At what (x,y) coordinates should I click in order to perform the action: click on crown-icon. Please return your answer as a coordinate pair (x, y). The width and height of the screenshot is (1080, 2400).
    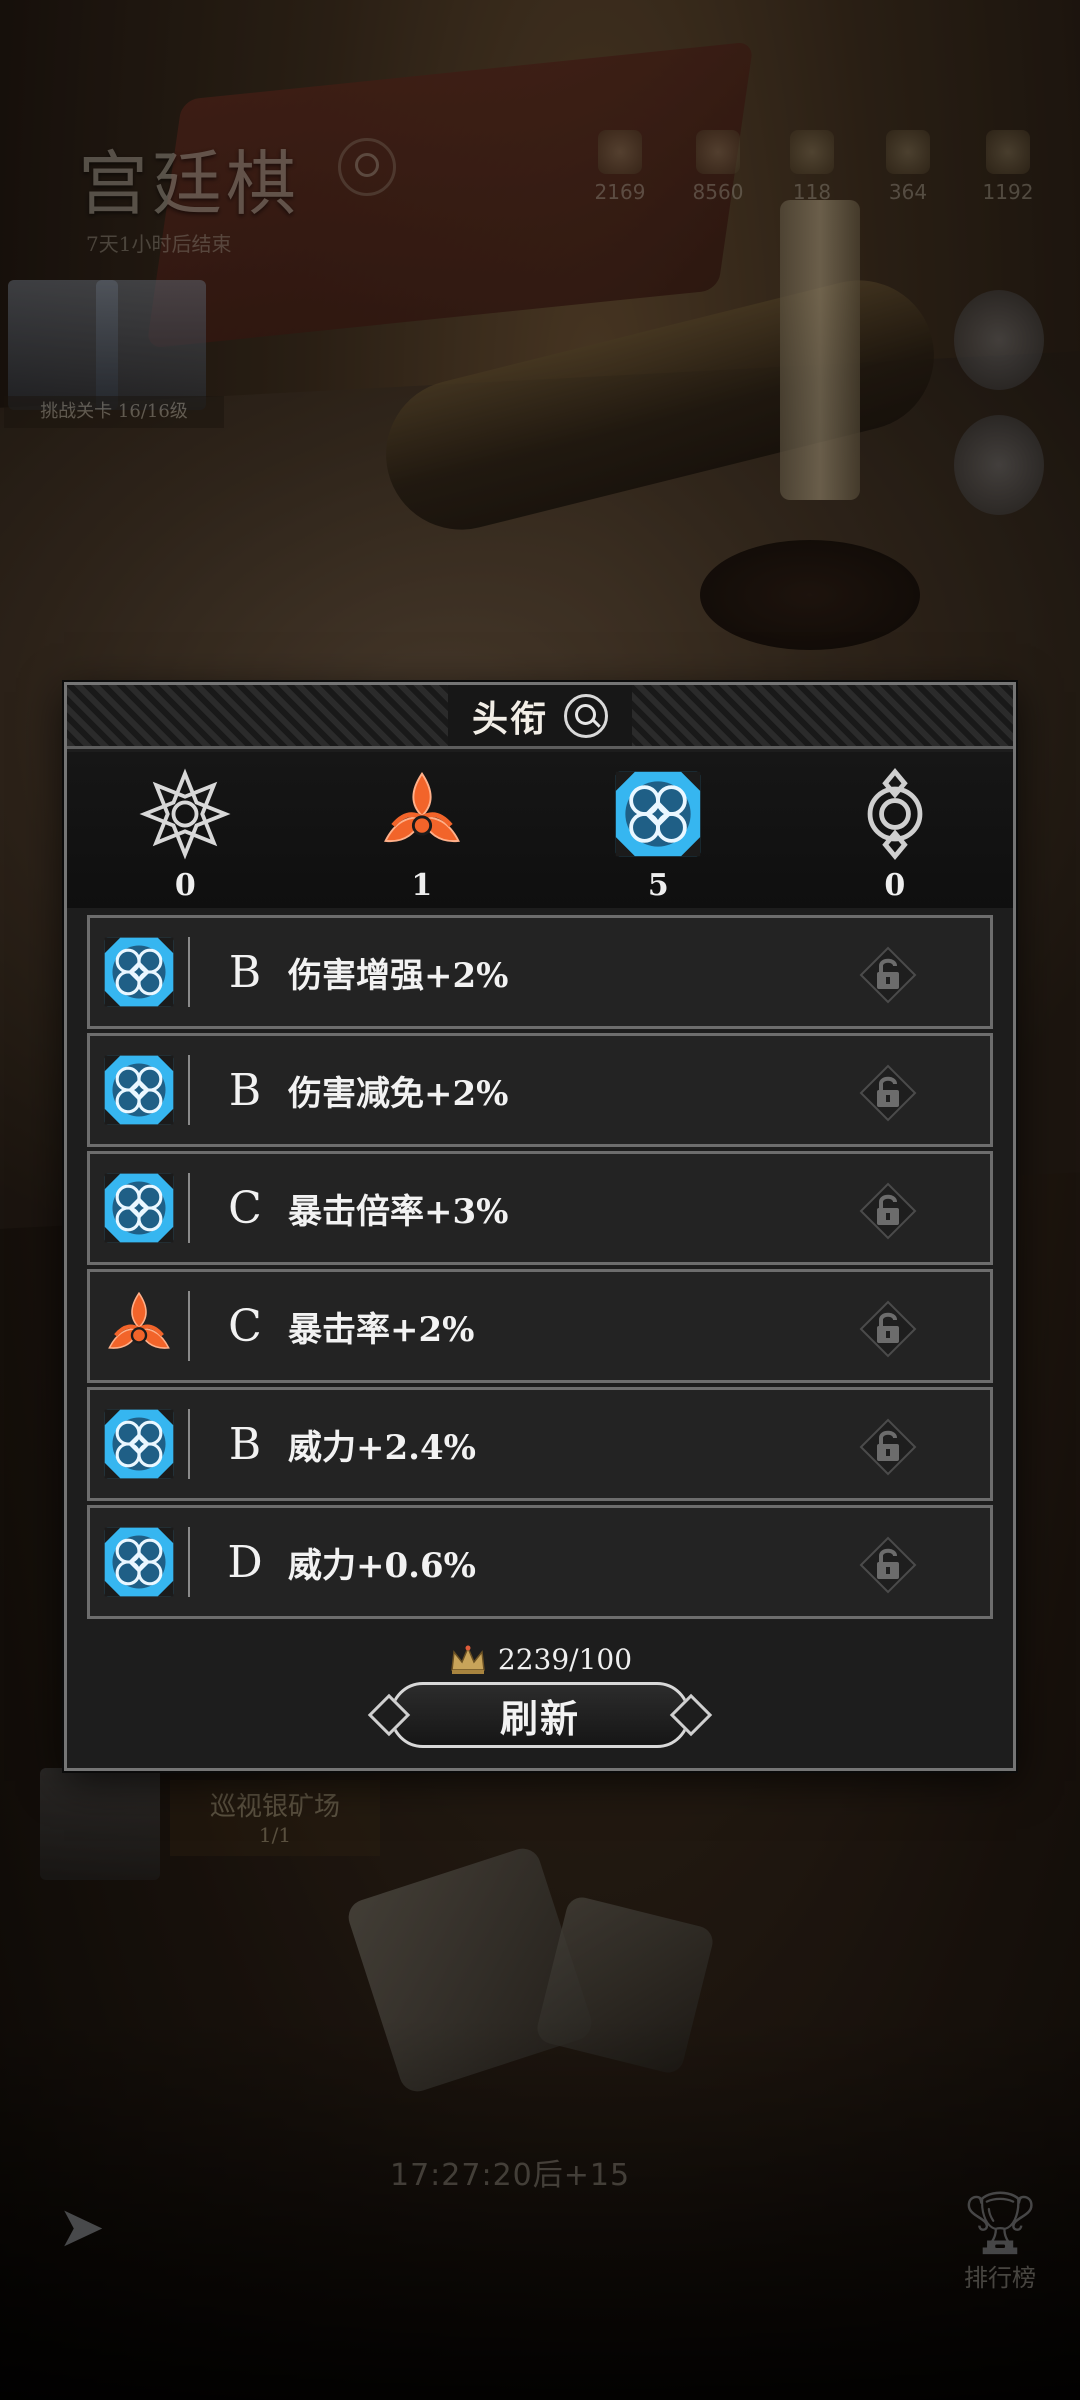
    Looking at the image, I should click on (468, 1660).